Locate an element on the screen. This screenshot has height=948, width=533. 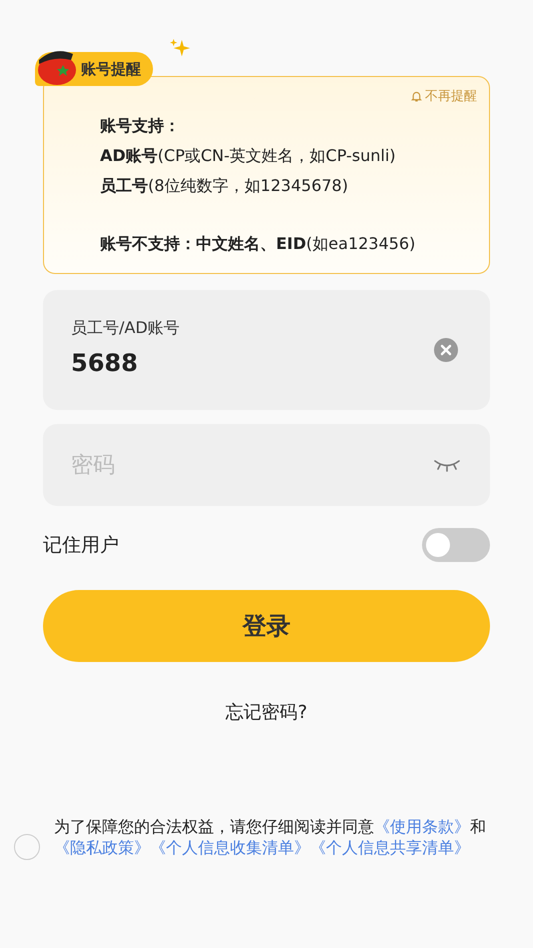
notice-heading: 账号支持： is located at coordinates (140, 126).